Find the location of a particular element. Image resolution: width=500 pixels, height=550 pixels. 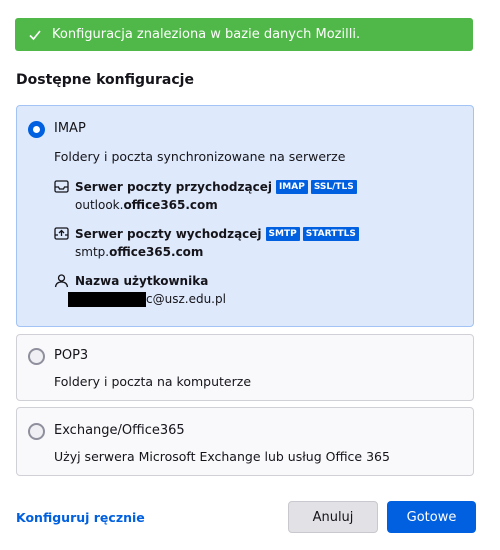

radio-exchange is located at coordinates (36, 431).